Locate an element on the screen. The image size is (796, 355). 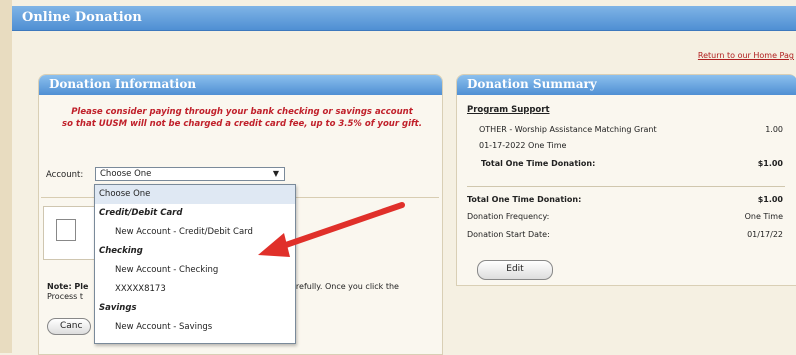
divider is located at coordinates (626, 186).